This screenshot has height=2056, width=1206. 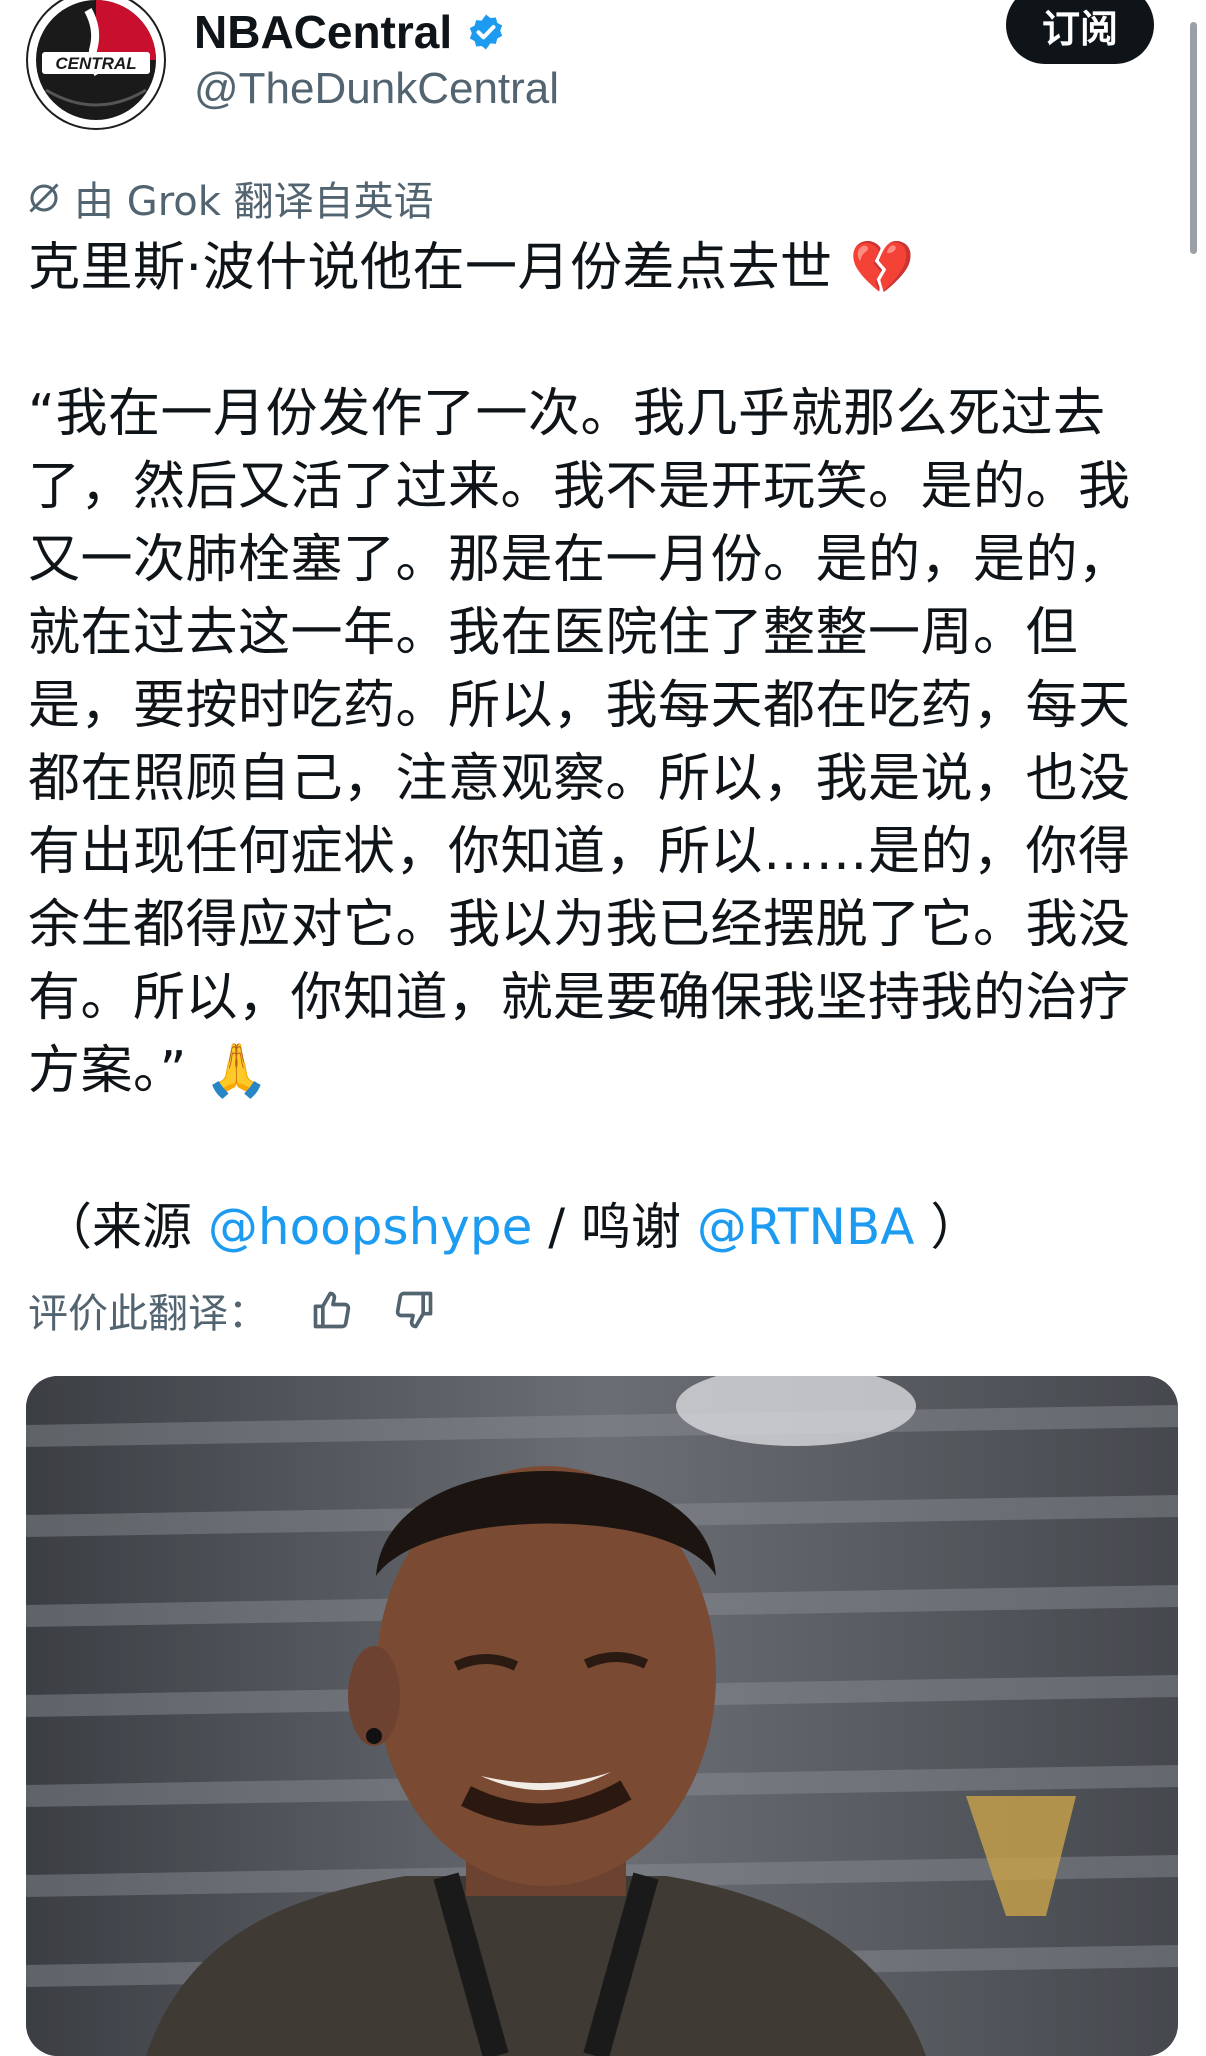 I want to click on rate-translation: 评价此翻译：, so click(x=232, y=1310).